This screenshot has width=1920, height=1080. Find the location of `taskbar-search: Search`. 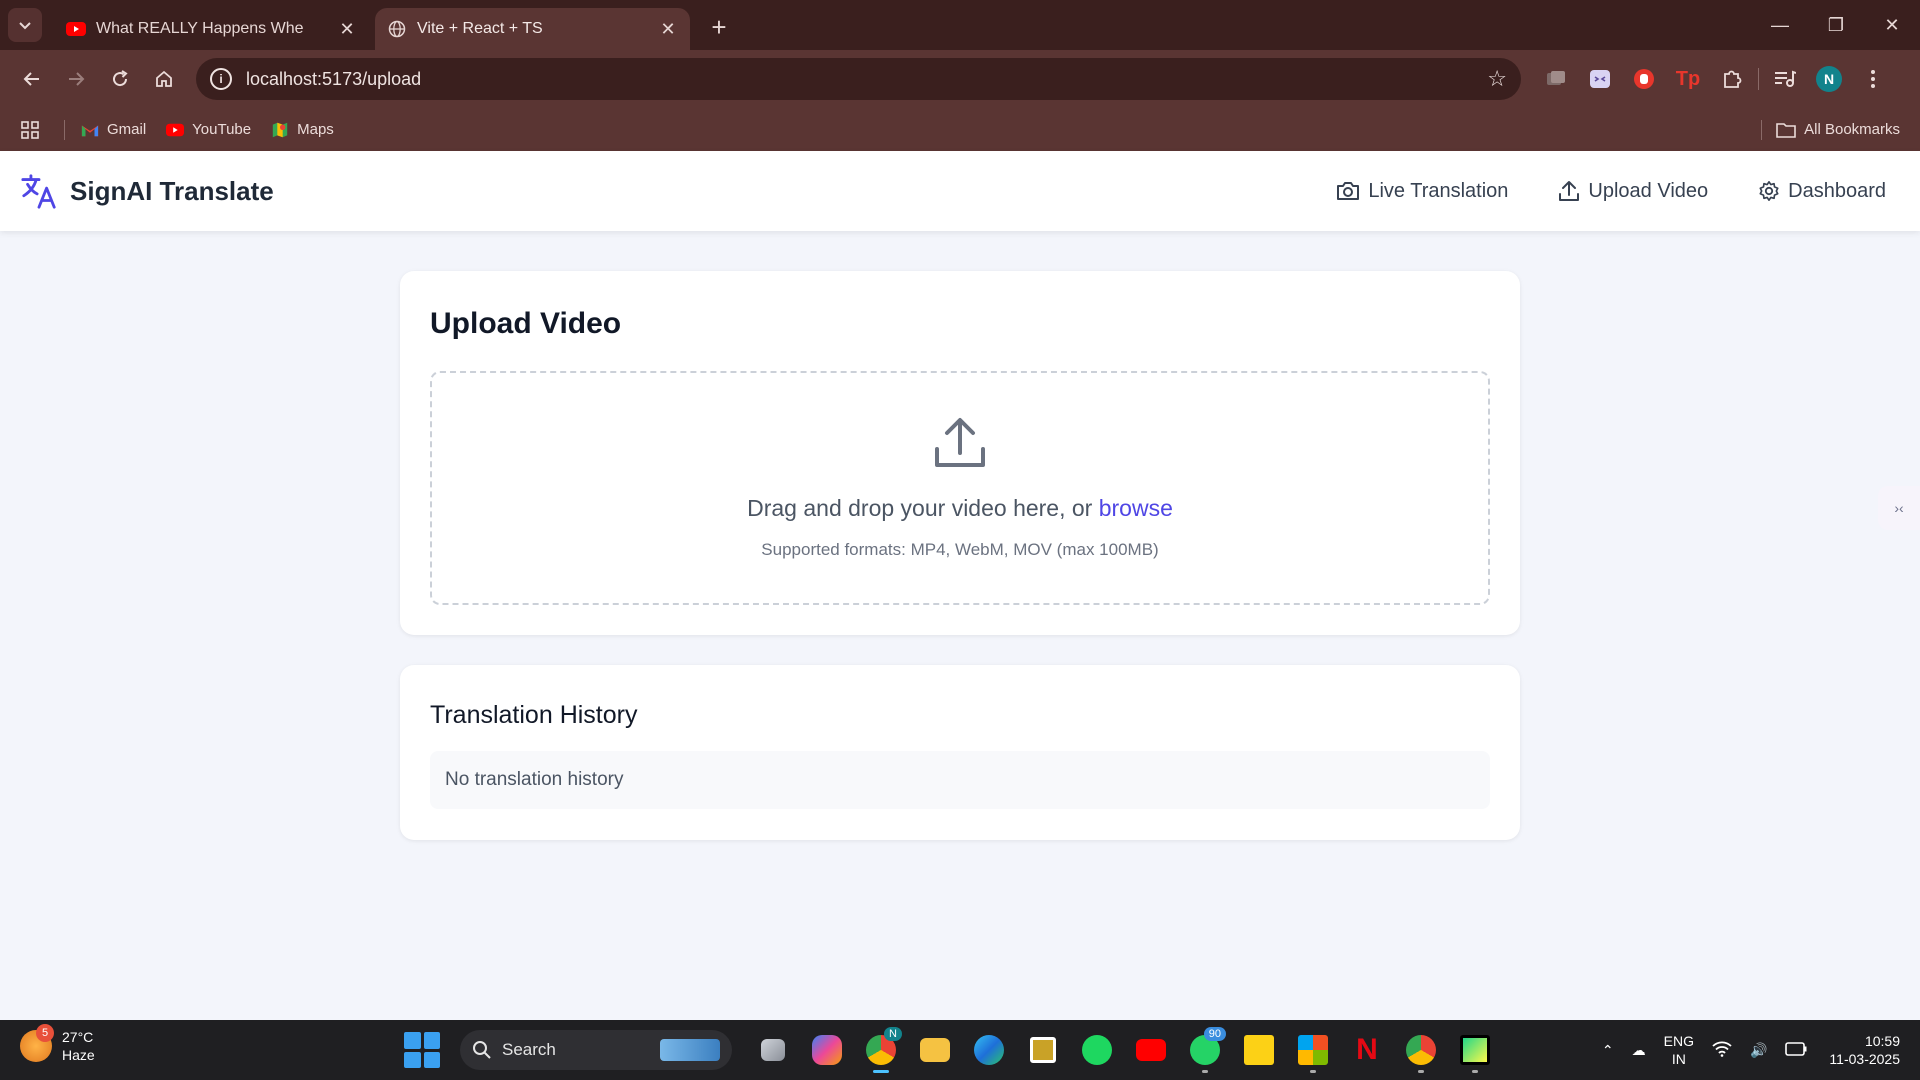

taskbar-search: Search is located at coordinates (596, 1050).